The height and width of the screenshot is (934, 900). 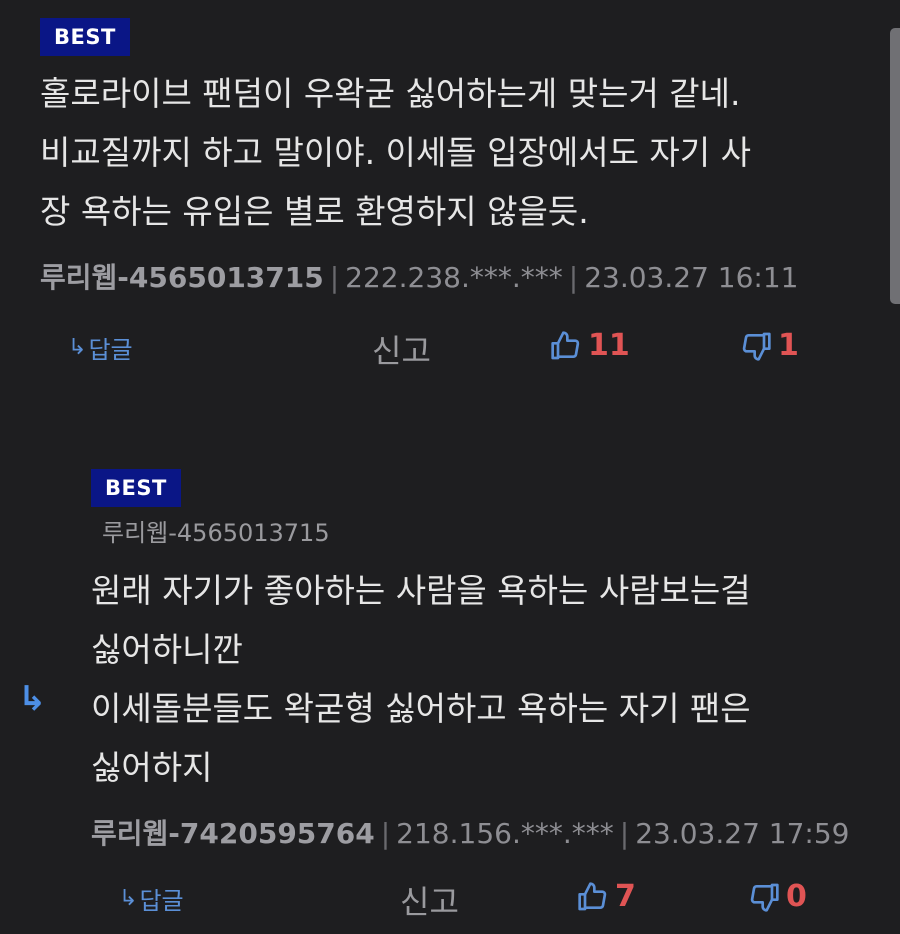 I want to click on like-count: 7, so click(x=625, y=896).